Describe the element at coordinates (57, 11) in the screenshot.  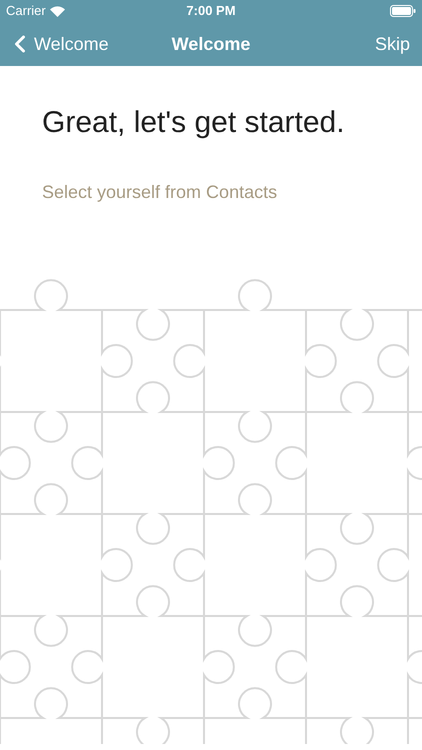
I see `wifi-icon` at that location.